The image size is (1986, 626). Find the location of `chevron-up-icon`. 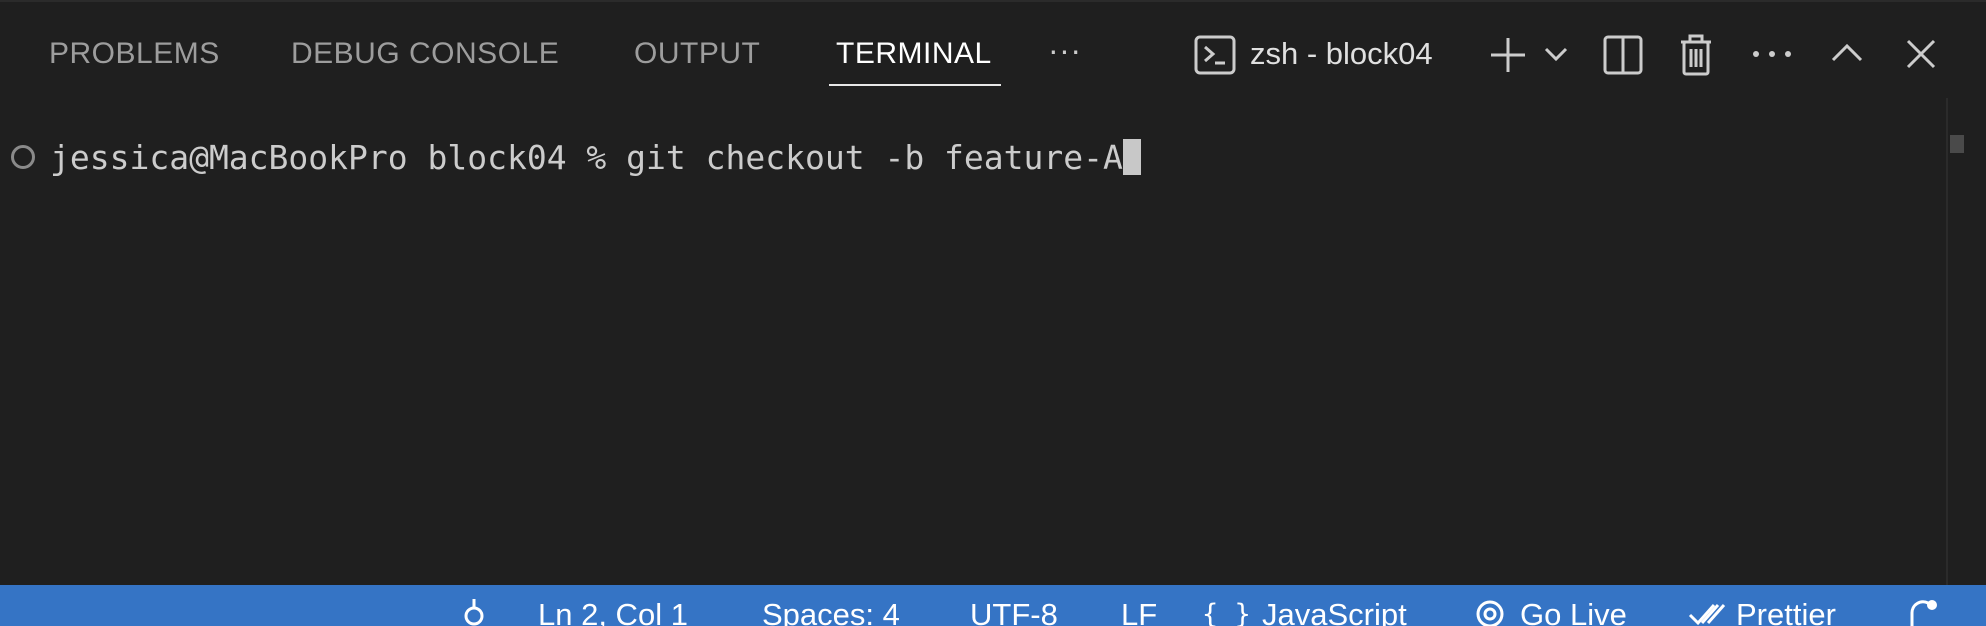

chevron-up-icon is located at coordinates (1847, 52).